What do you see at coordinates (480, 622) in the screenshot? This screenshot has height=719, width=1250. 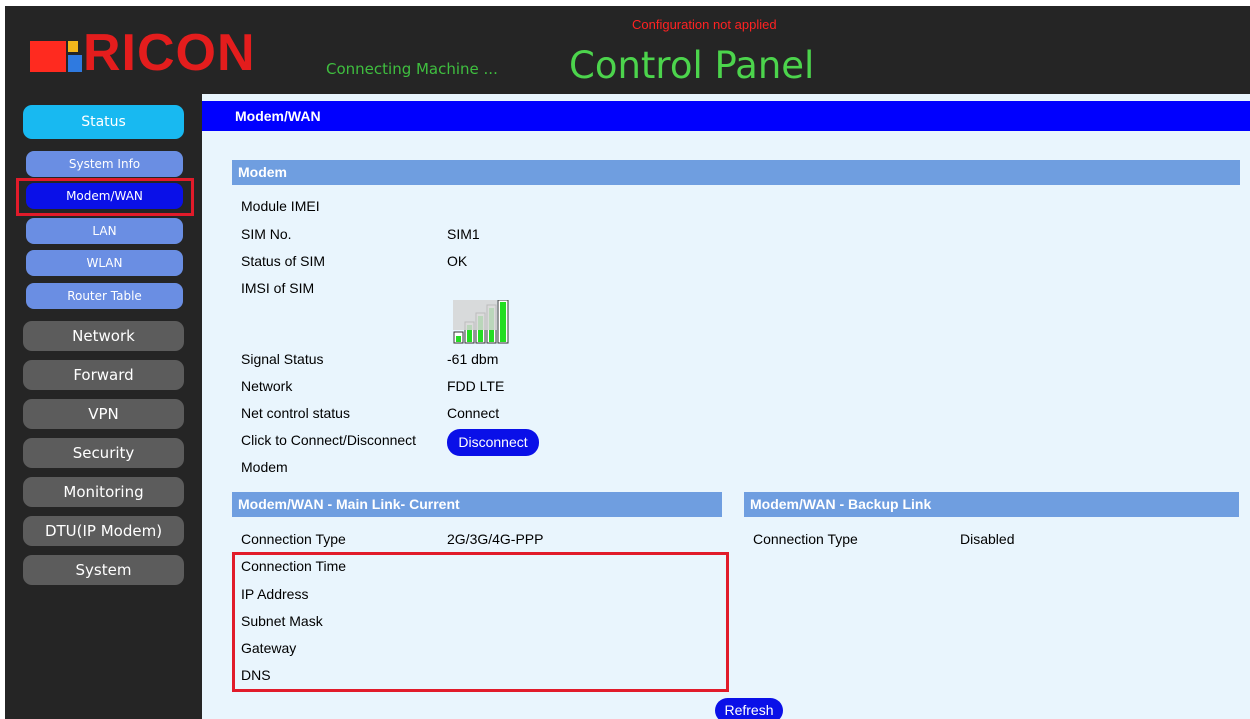 I see `highlight-box-connection-details` at bounding box center [480, 622].